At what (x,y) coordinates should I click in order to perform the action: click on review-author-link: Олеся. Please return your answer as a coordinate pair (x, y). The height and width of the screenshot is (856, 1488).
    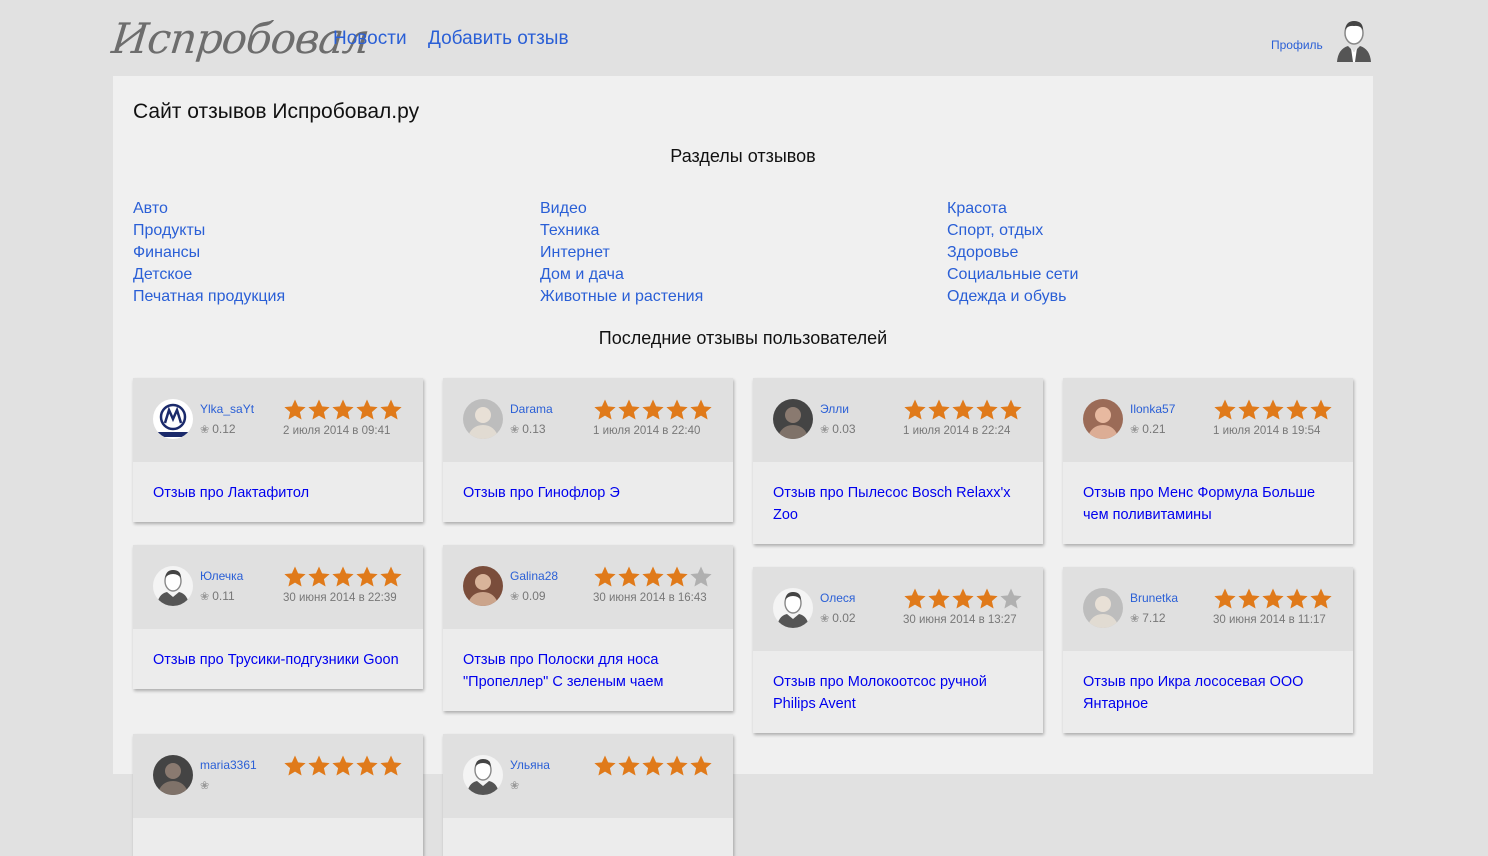
    Looking at the image, I should click on (837, 598).